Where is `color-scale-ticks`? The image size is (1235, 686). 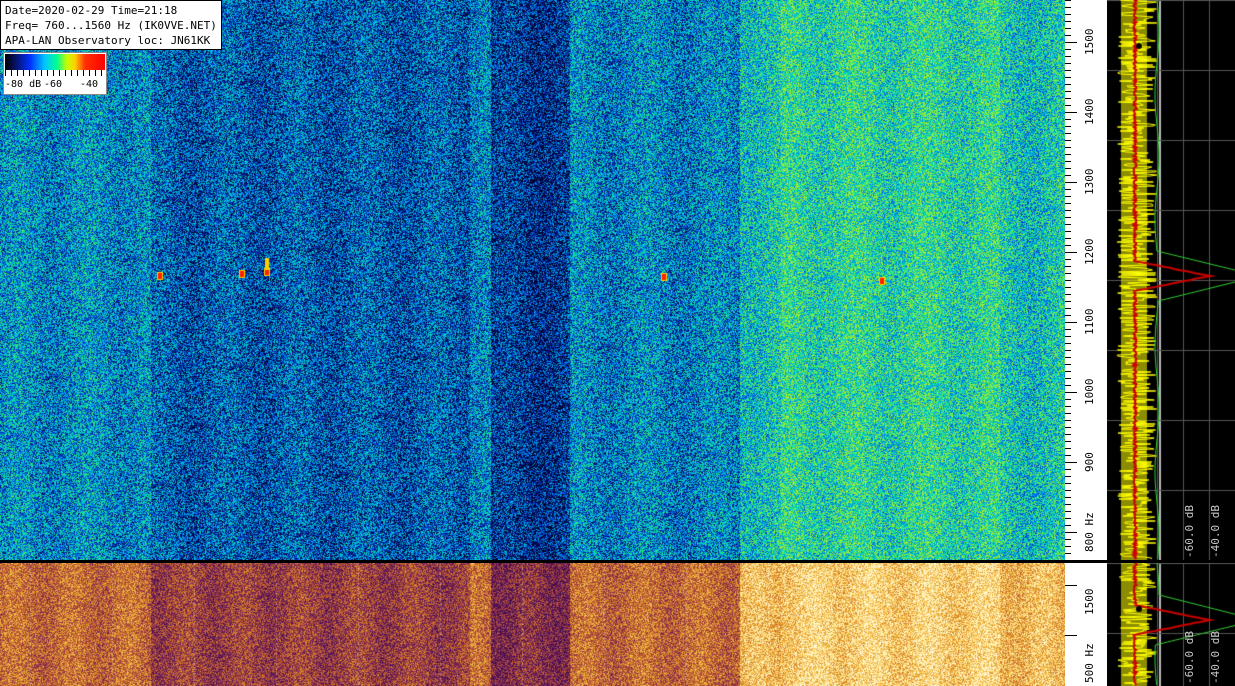 color-scale-ticks is located at coordinates (55, 73).